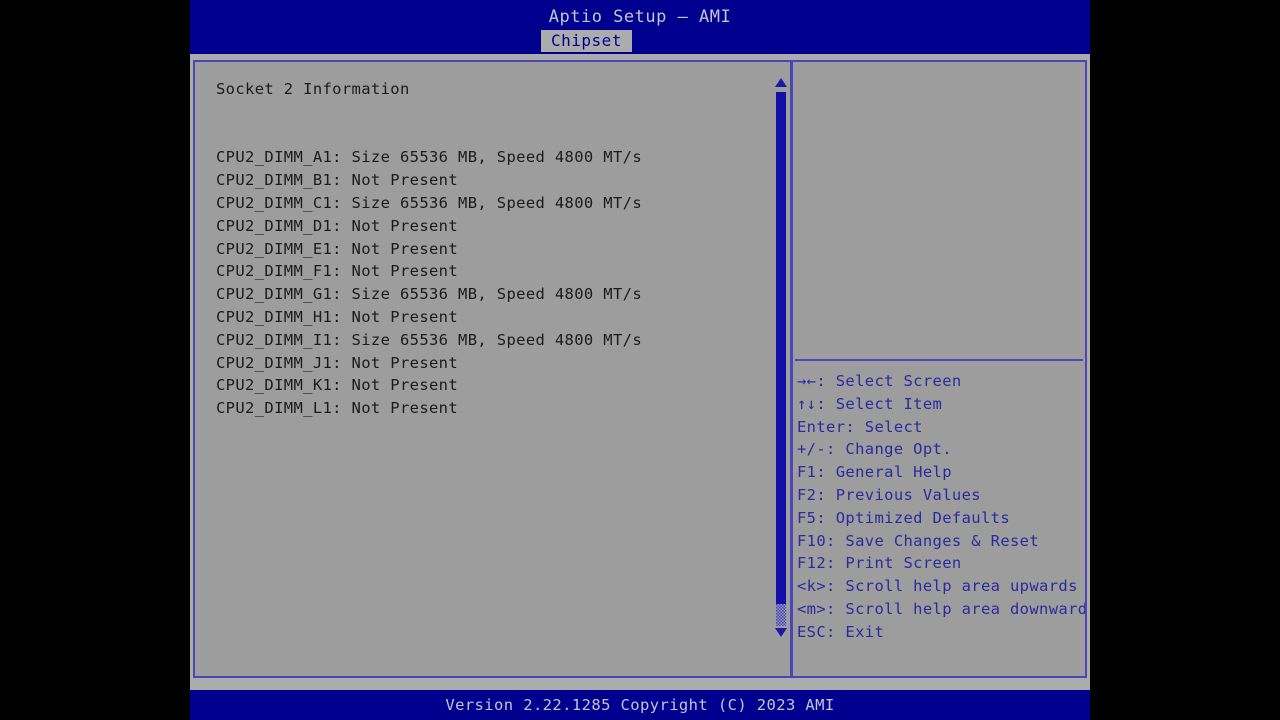  Describe the element at coordinates (903, 517) in the screenshot. I see `help-key-f5-optimized-defaults: F5: Optimized Defaults` at that location.